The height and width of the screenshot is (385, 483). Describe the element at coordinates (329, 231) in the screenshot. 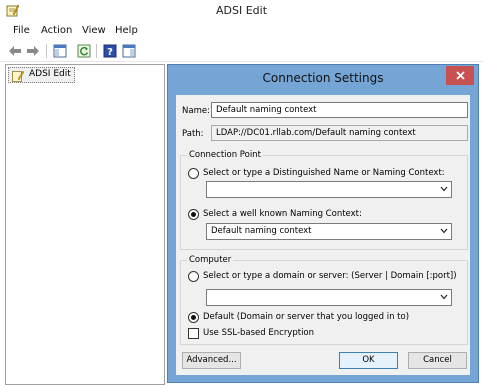

I see `known-context-combobox: Default naming context` at that location.